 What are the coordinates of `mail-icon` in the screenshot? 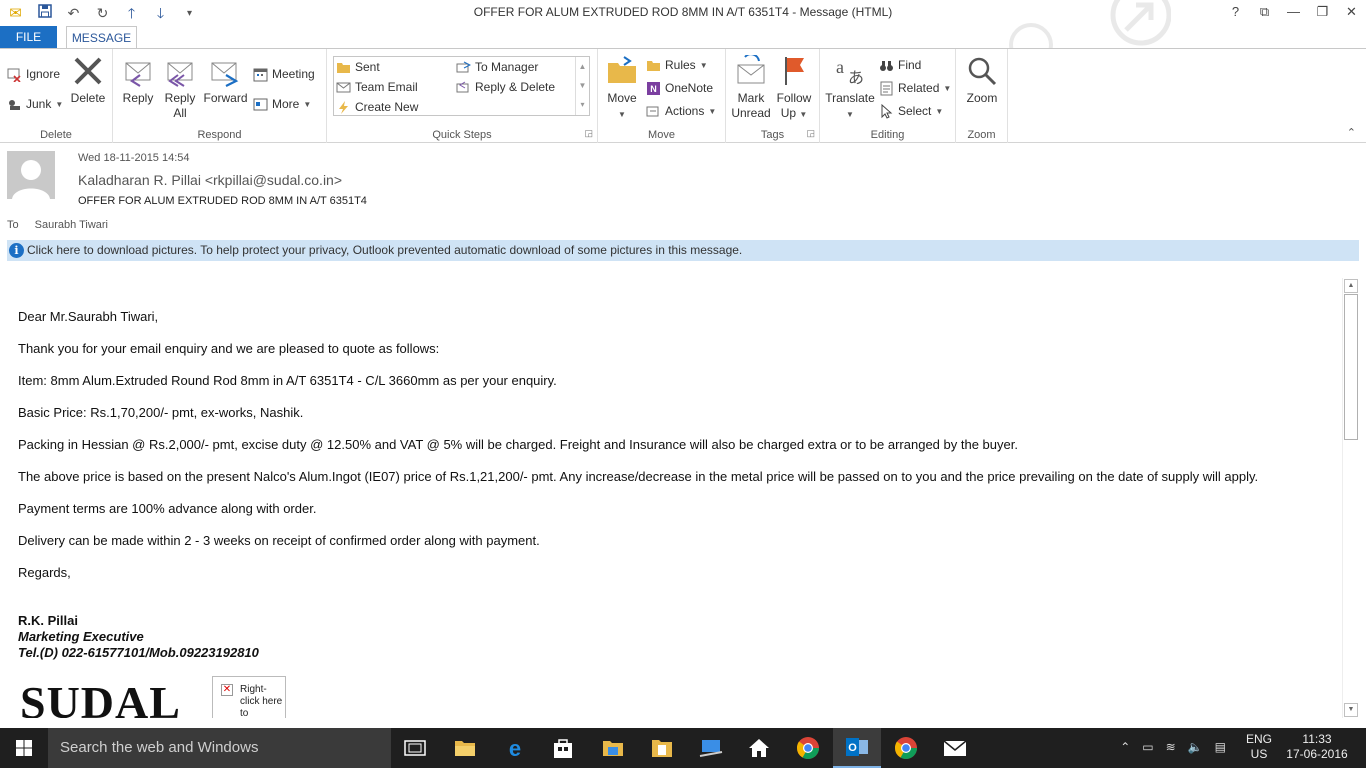 It's located at (955, 748).